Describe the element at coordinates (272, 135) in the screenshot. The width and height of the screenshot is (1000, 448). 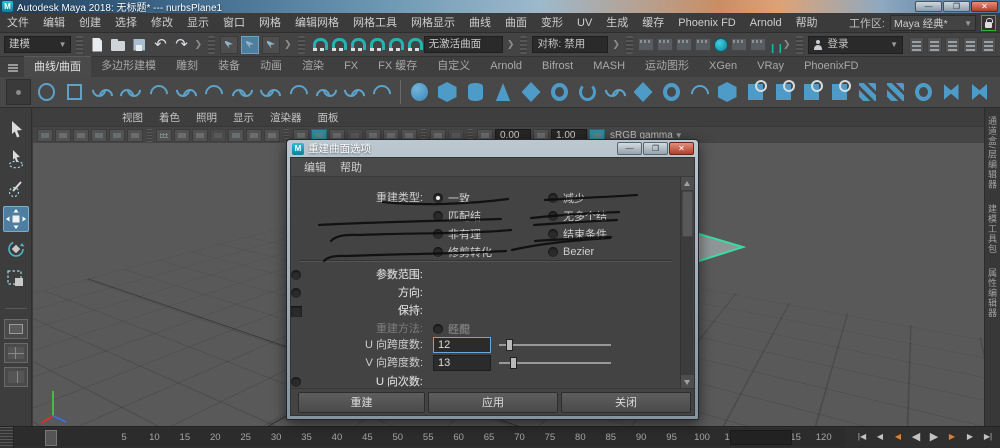
I see `safe-title-icon` at that location.